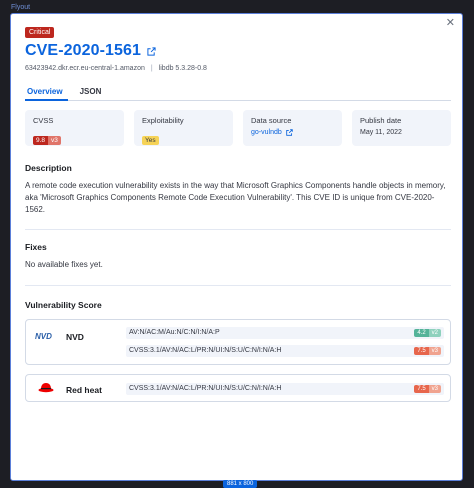 Image resolution: width=474 pixels, height=488 pixels. I want to click on title-row: CVE-2020-1561, so click(90, 51).